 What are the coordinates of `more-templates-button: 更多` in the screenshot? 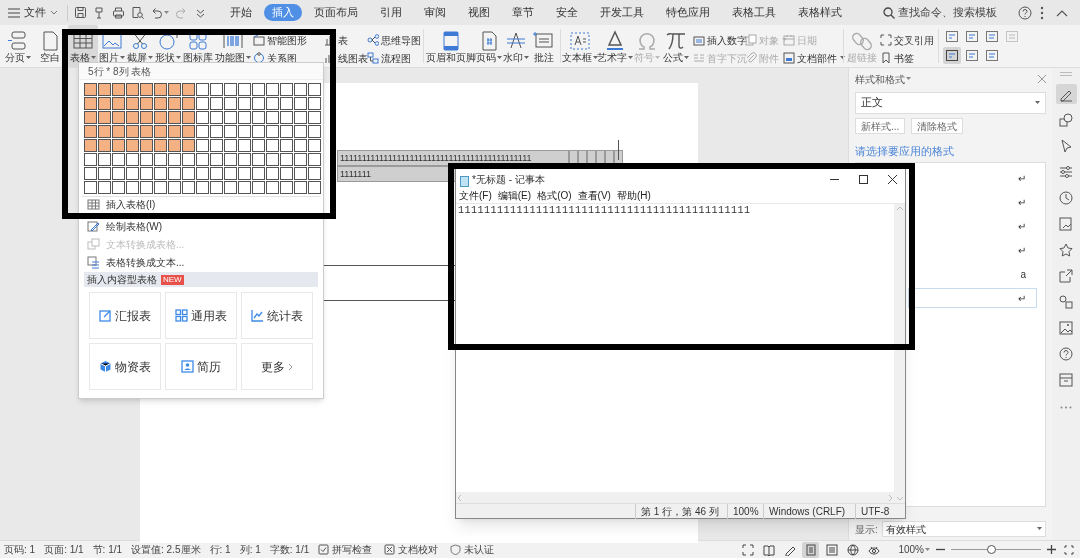 It's located at (277, 366).